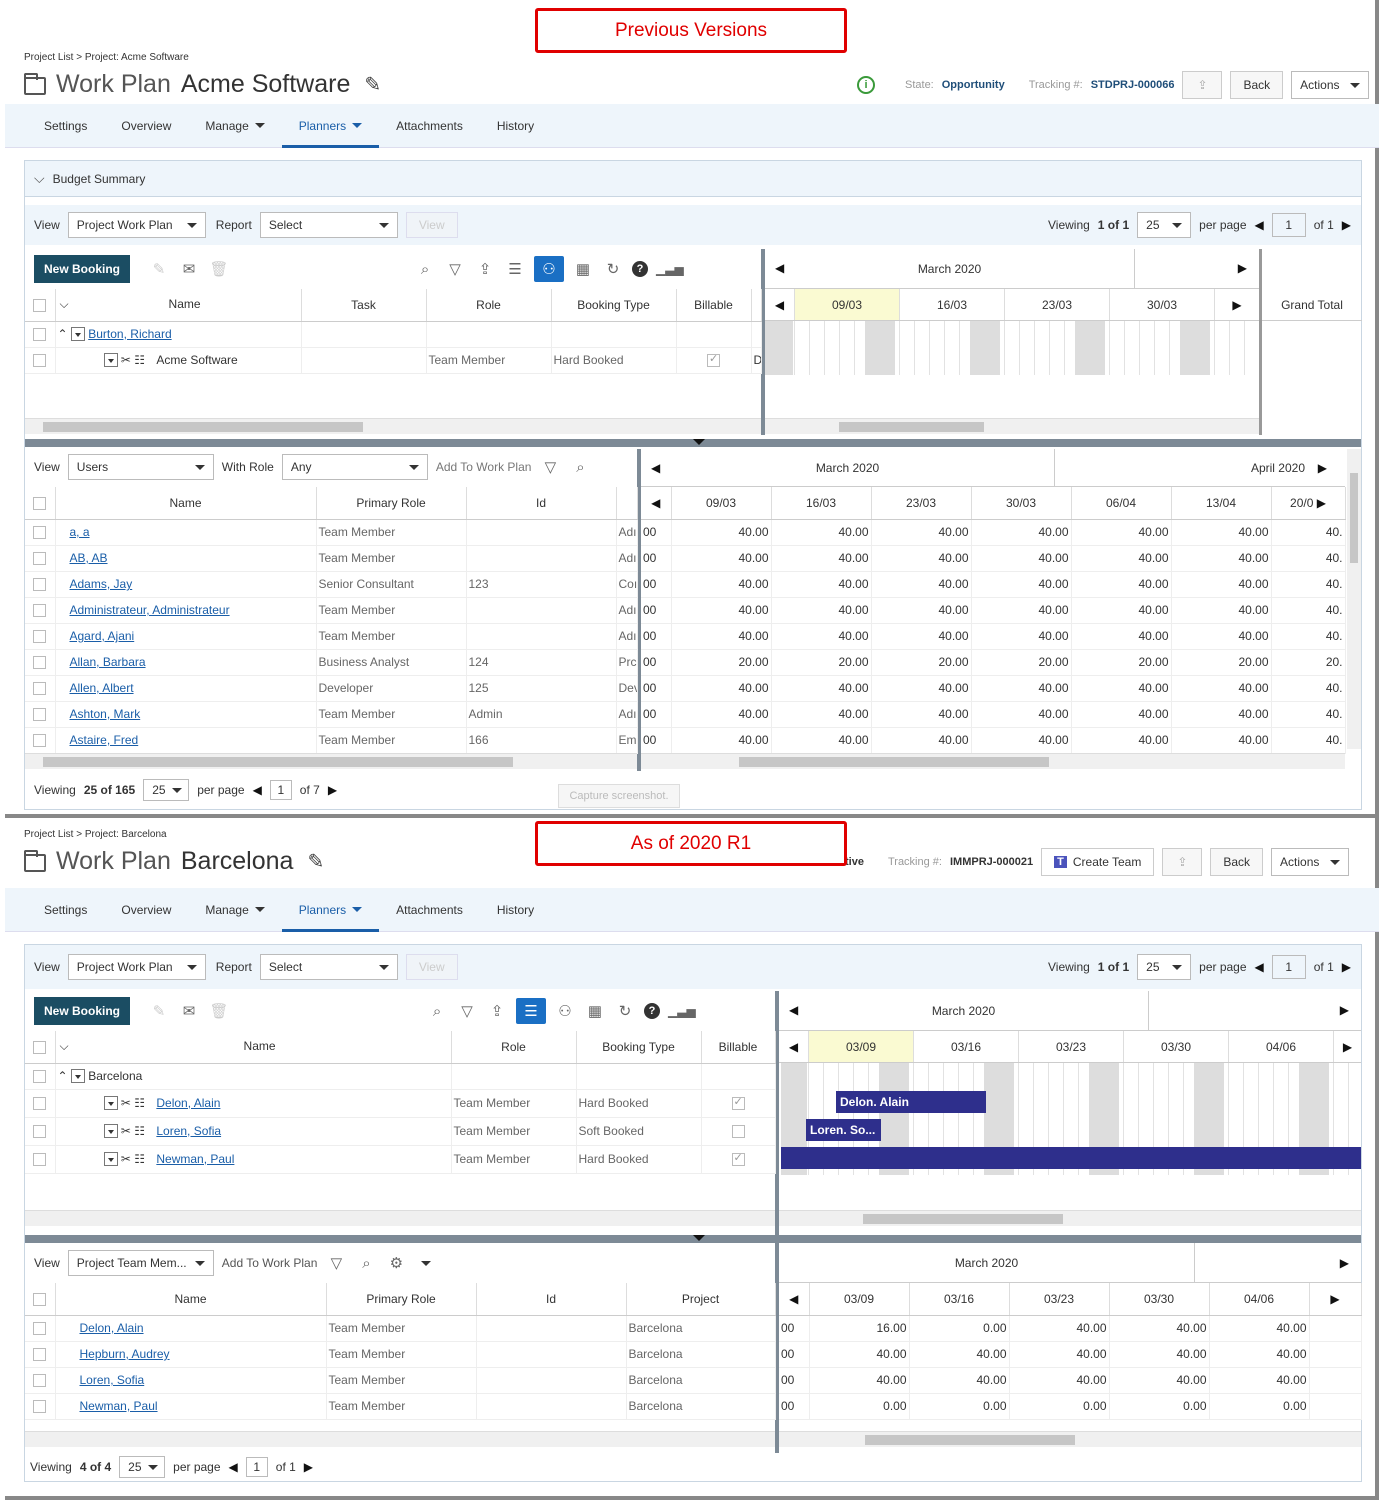  What do you see at coordinates (354, 467) in the screenshot?
I see `role-select: Any` at bounding box center [354, 467].